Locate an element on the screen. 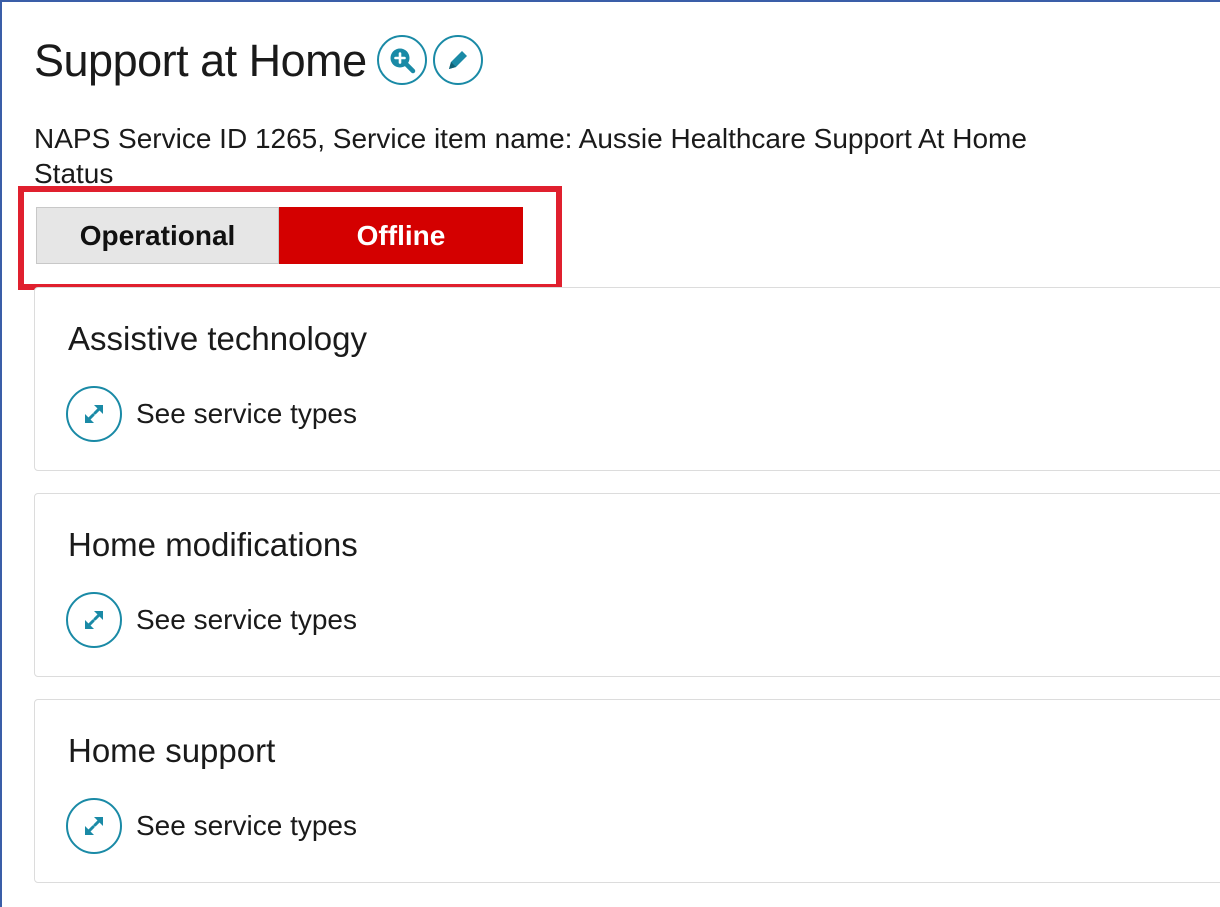  status-option-operational: Operational is located at coordinates (157, 235).